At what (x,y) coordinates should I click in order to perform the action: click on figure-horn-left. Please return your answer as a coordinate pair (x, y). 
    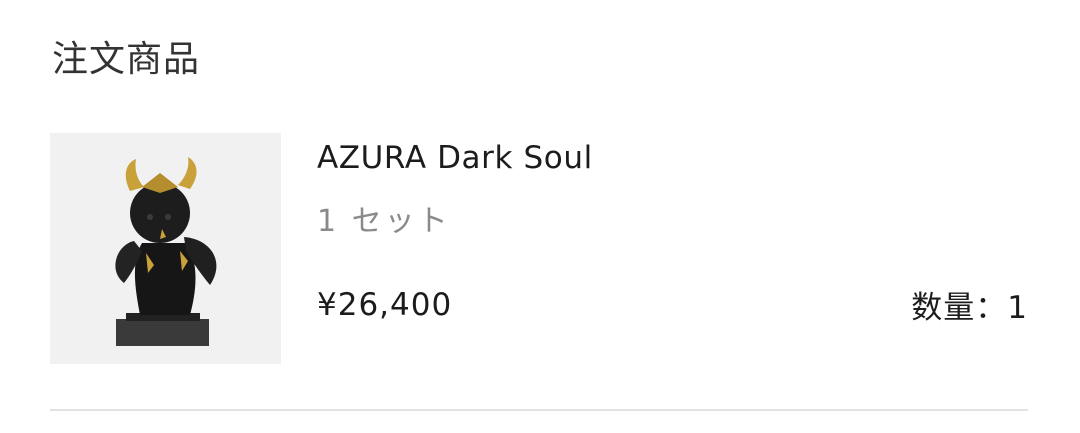
    Looking at the image, I should click on (134, 175).